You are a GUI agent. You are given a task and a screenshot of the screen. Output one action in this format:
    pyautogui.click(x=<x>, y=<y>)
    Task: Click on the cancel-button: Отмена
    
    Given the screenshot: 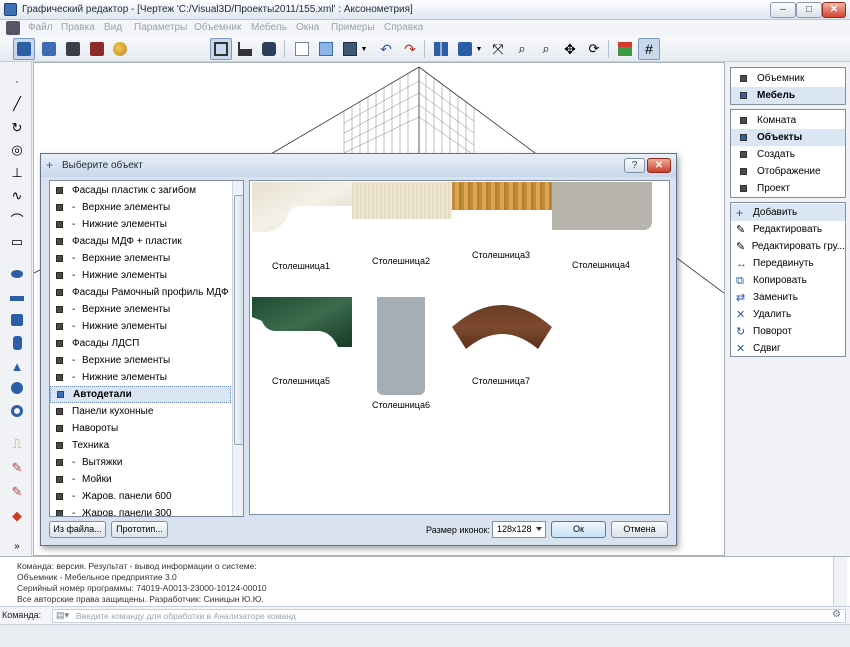 What is the action you would take?
    pyautogui.click(x=639, y=529)
    